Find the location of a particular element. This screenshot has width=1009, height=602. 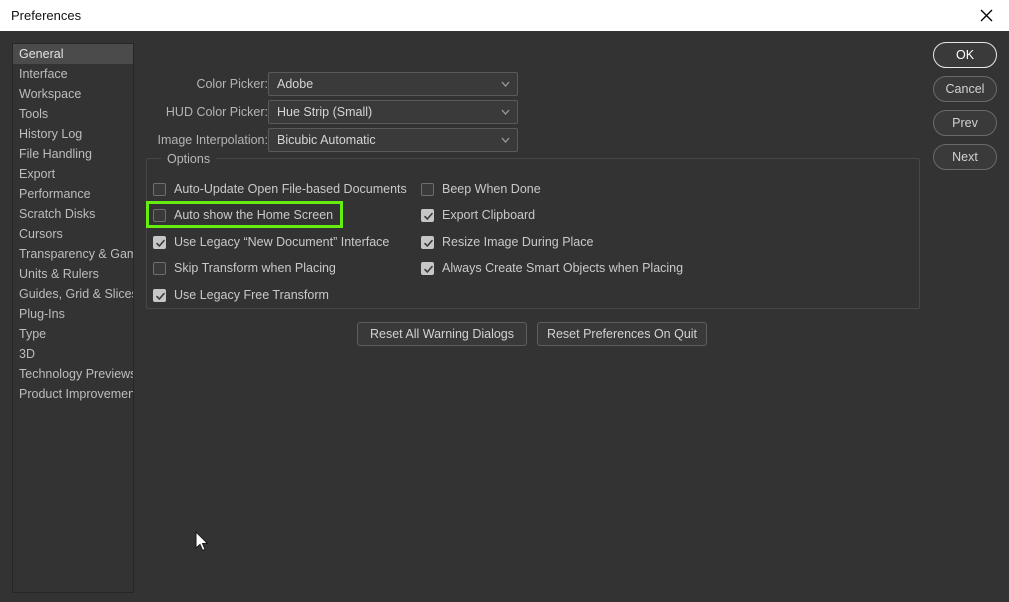

sidebar-item-workspace: Workspace is located at coordinates (73, 94).